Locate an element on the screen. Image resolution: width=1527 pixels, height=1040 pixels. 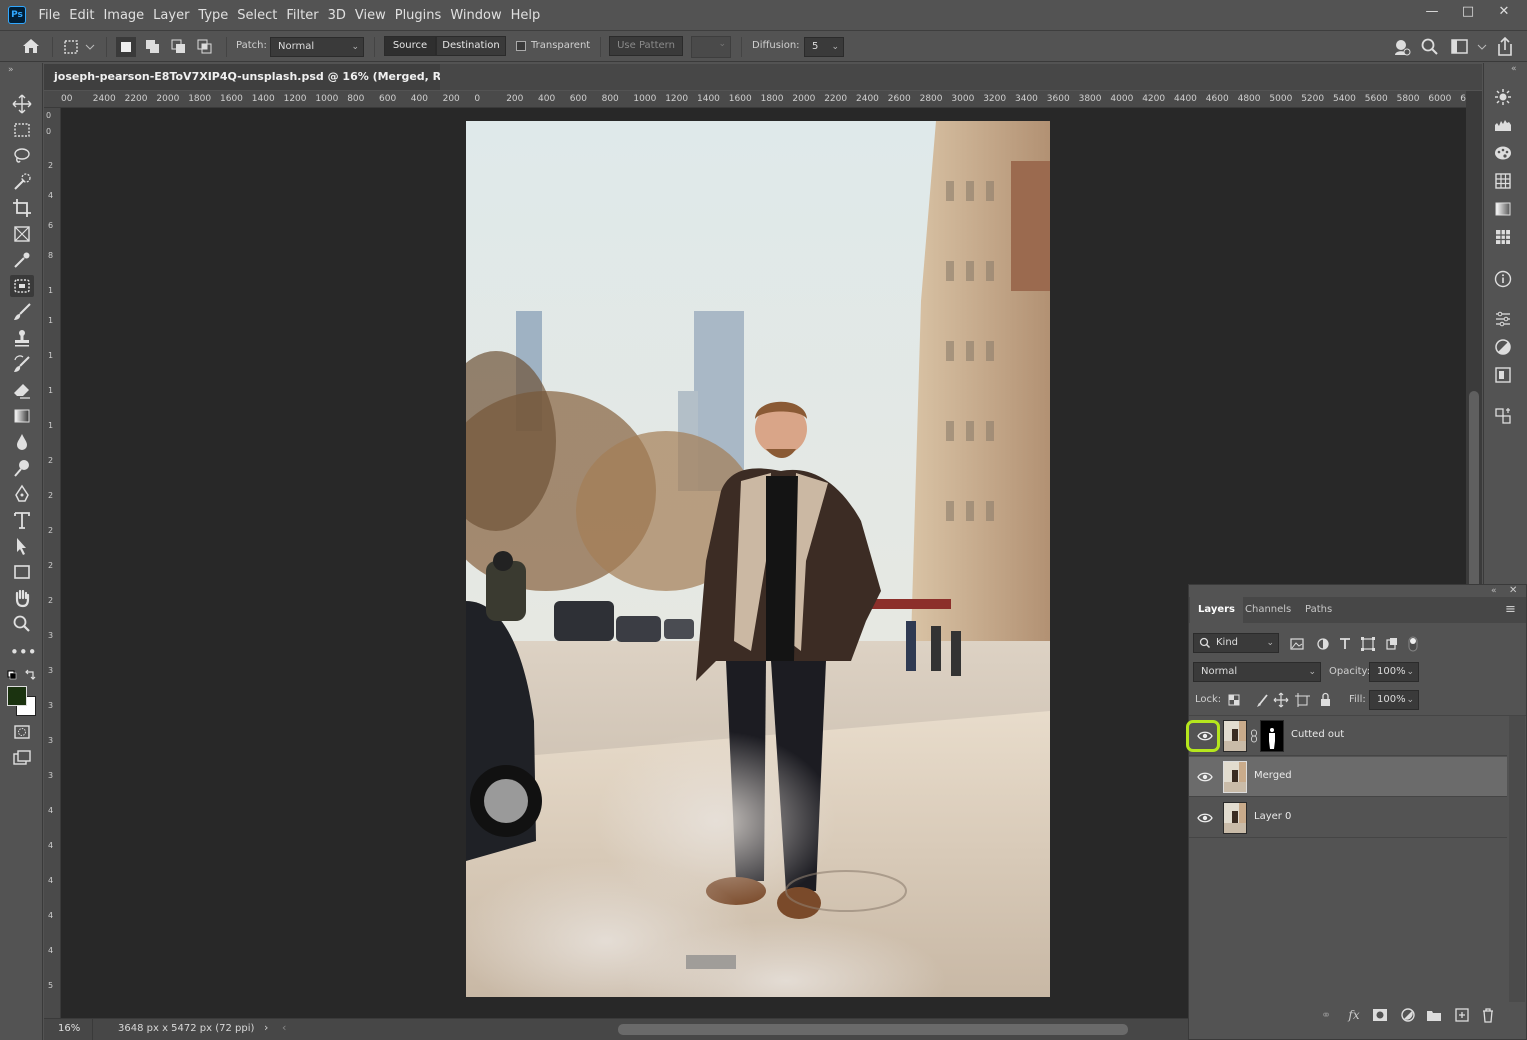
quick-mask-icon is located at coordinates (22, 732).